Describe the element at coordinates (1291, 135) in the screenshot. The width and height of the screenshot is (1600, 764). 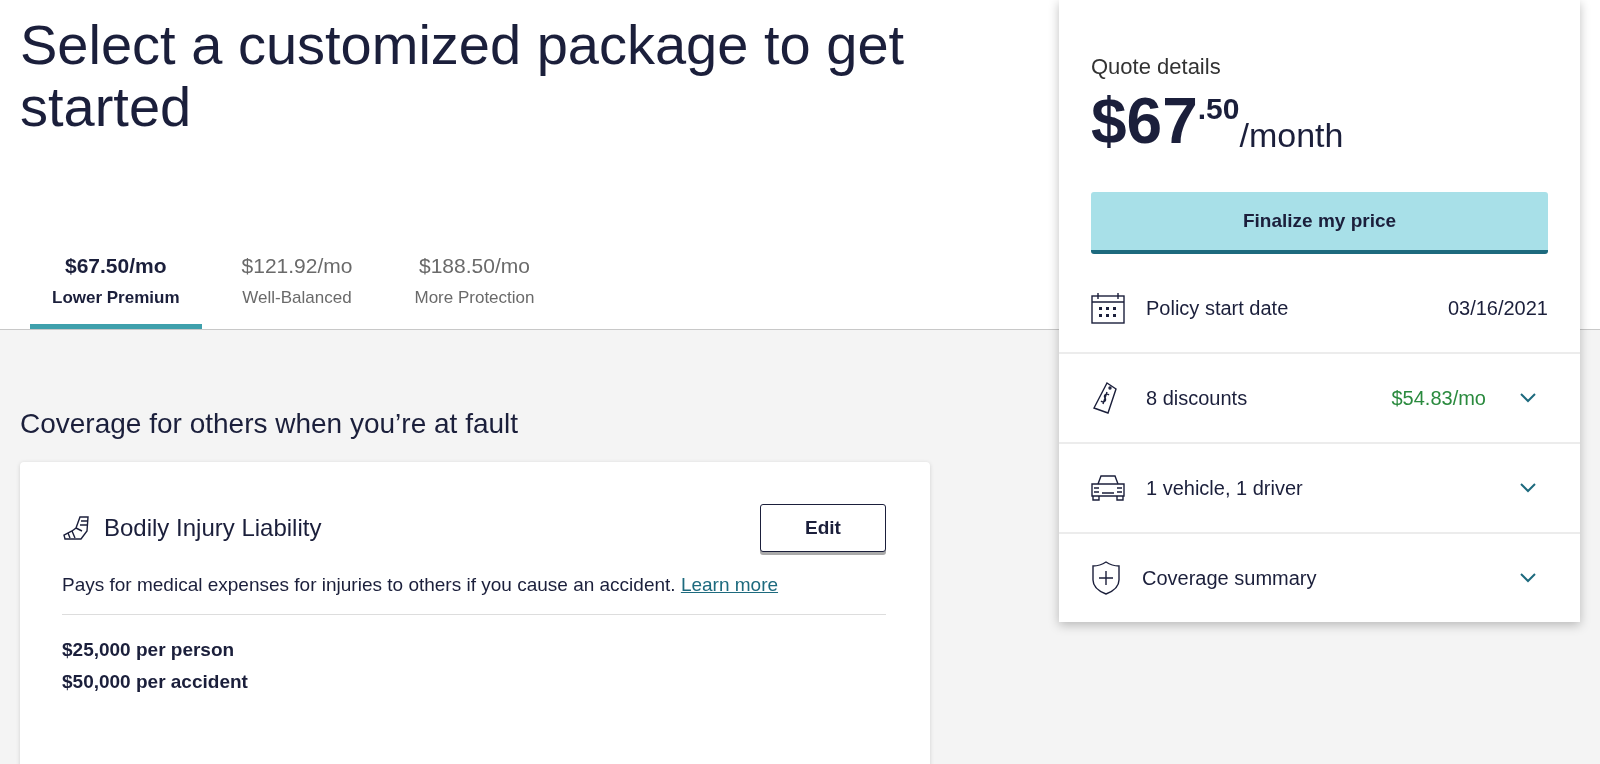
I see `price-unit: /month` at that location.